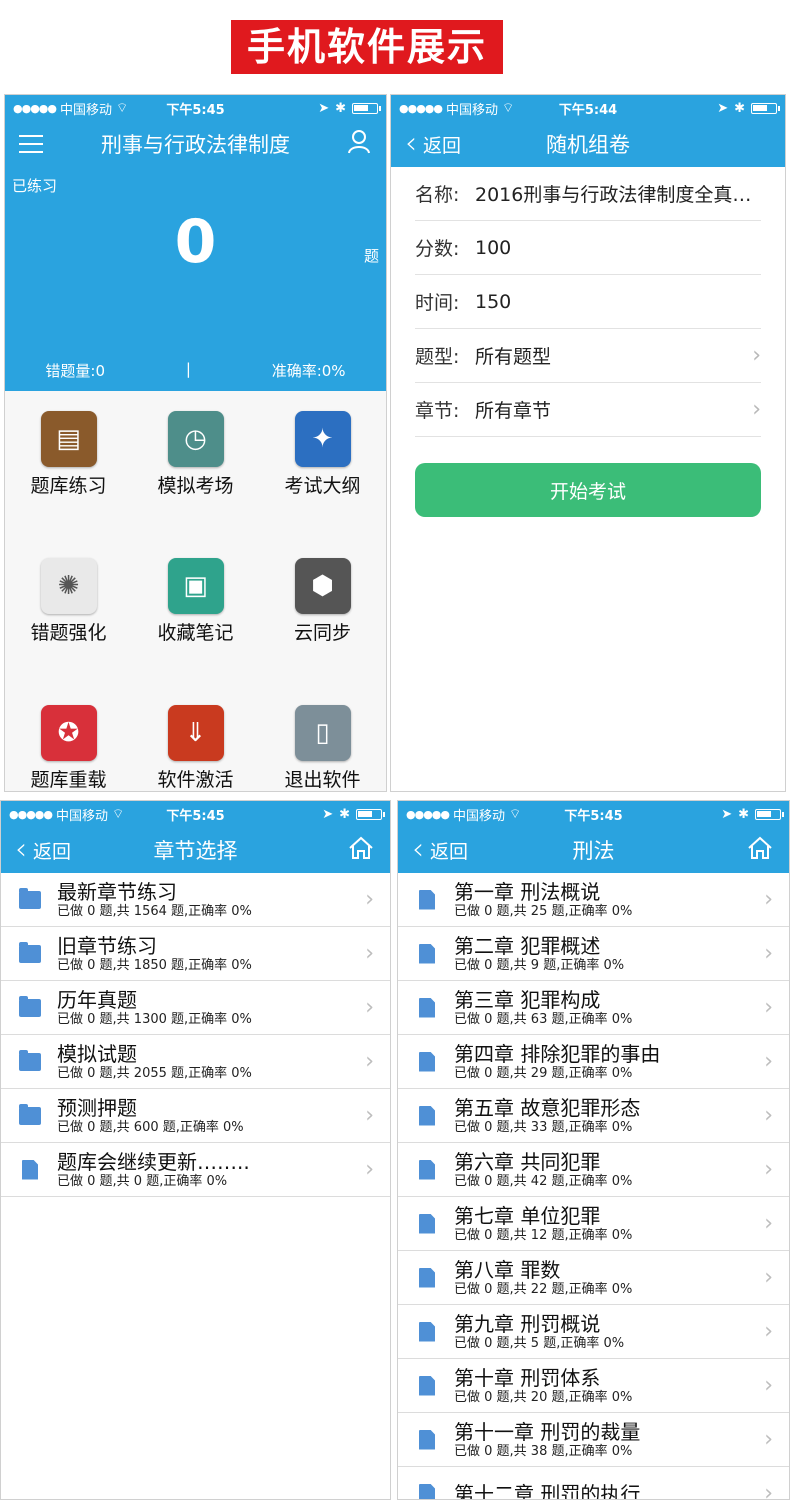 This screenshot has width=790, height=1500. I want to click on cubes-icon: ⬢, so click(322, 586).